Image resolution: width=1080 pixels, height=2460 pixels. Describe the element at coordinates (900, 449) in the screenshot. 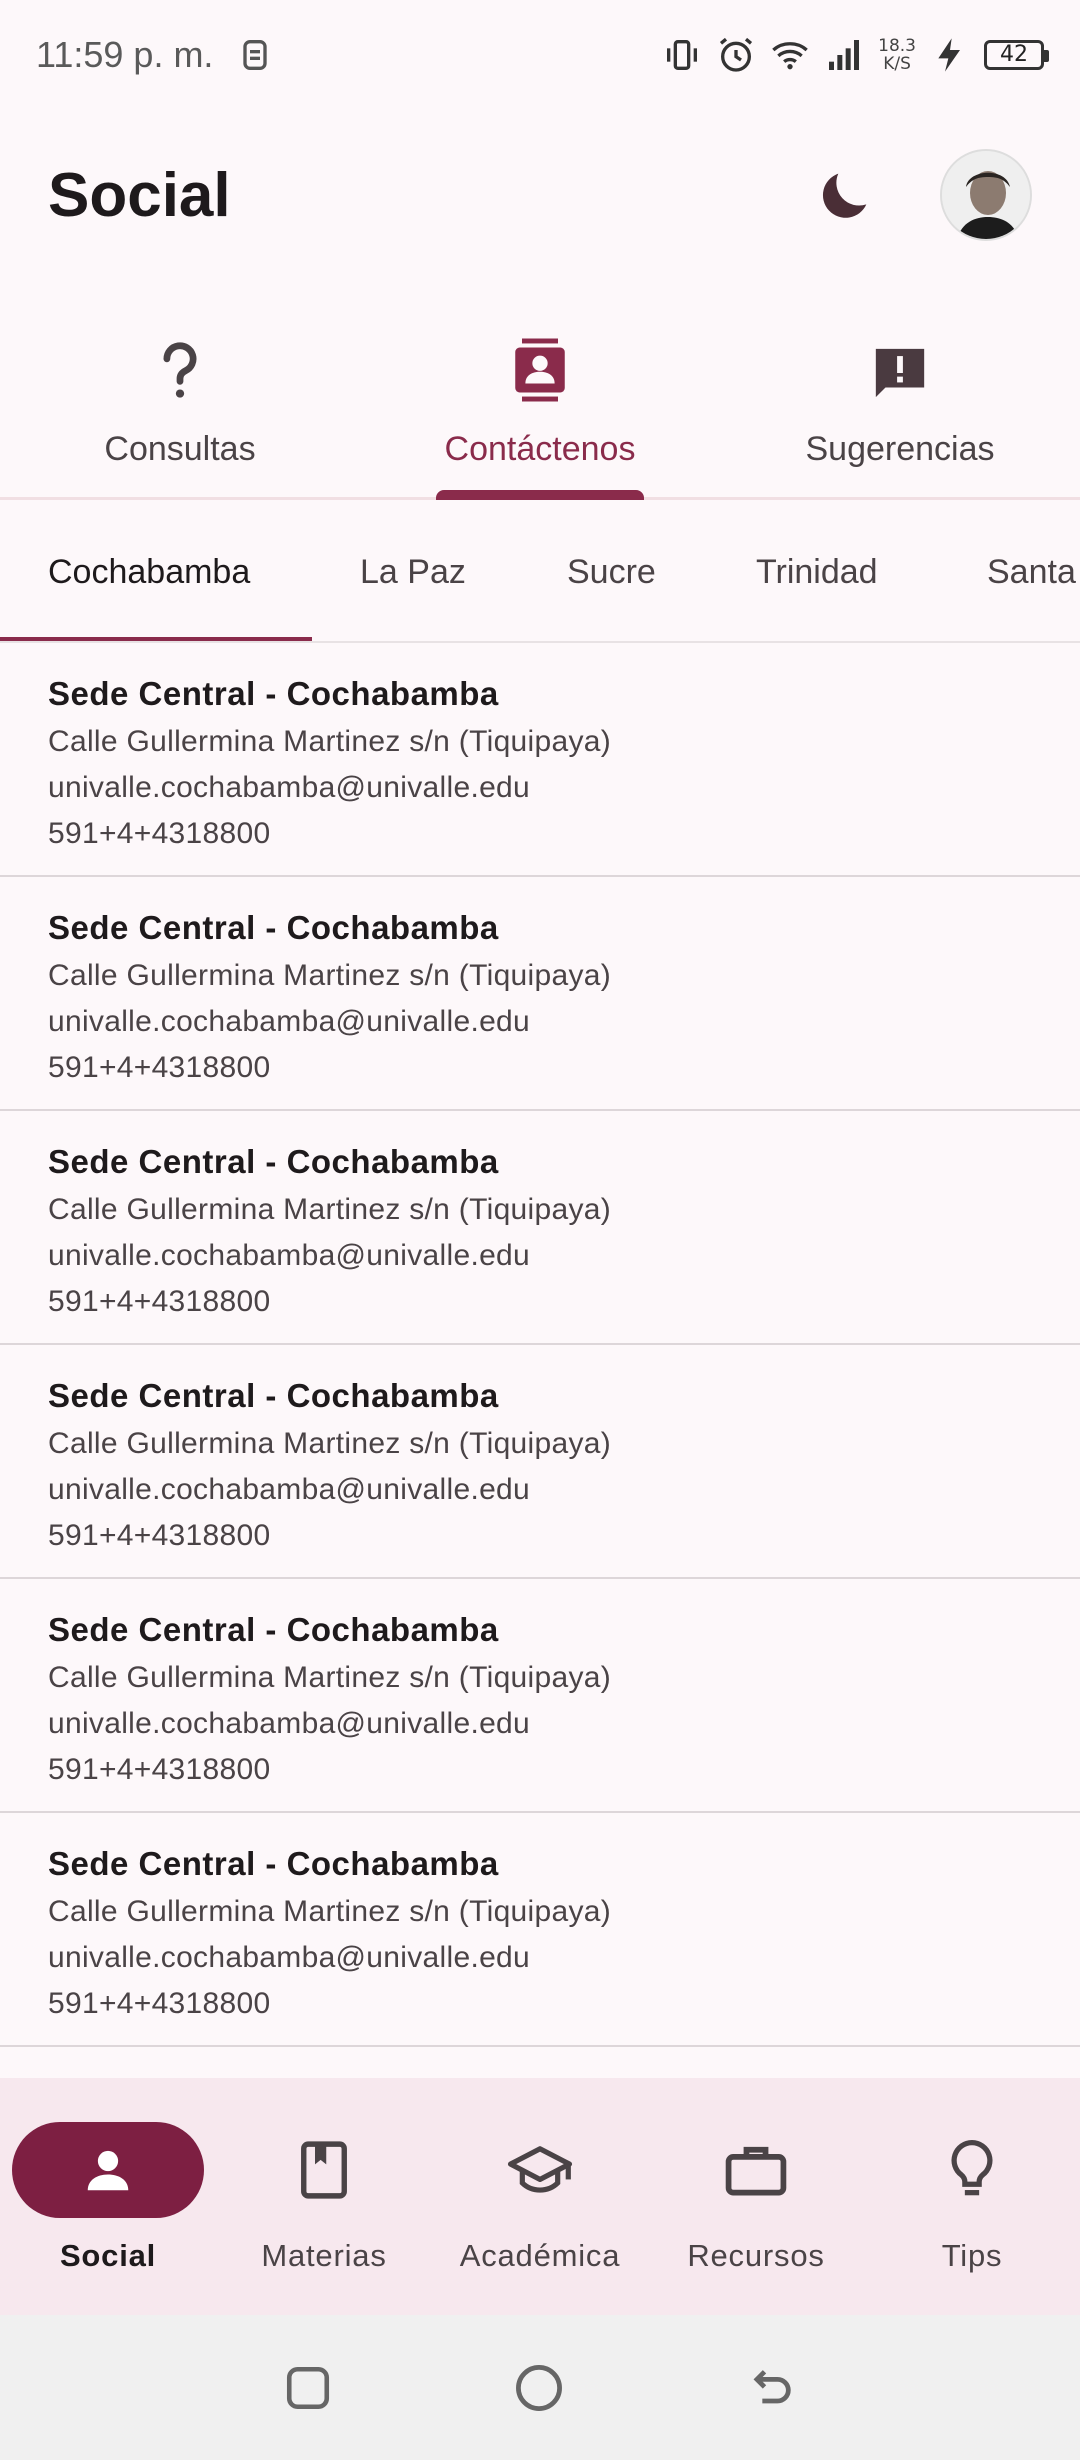

I see `tab-label: Sugerencias` at that location.